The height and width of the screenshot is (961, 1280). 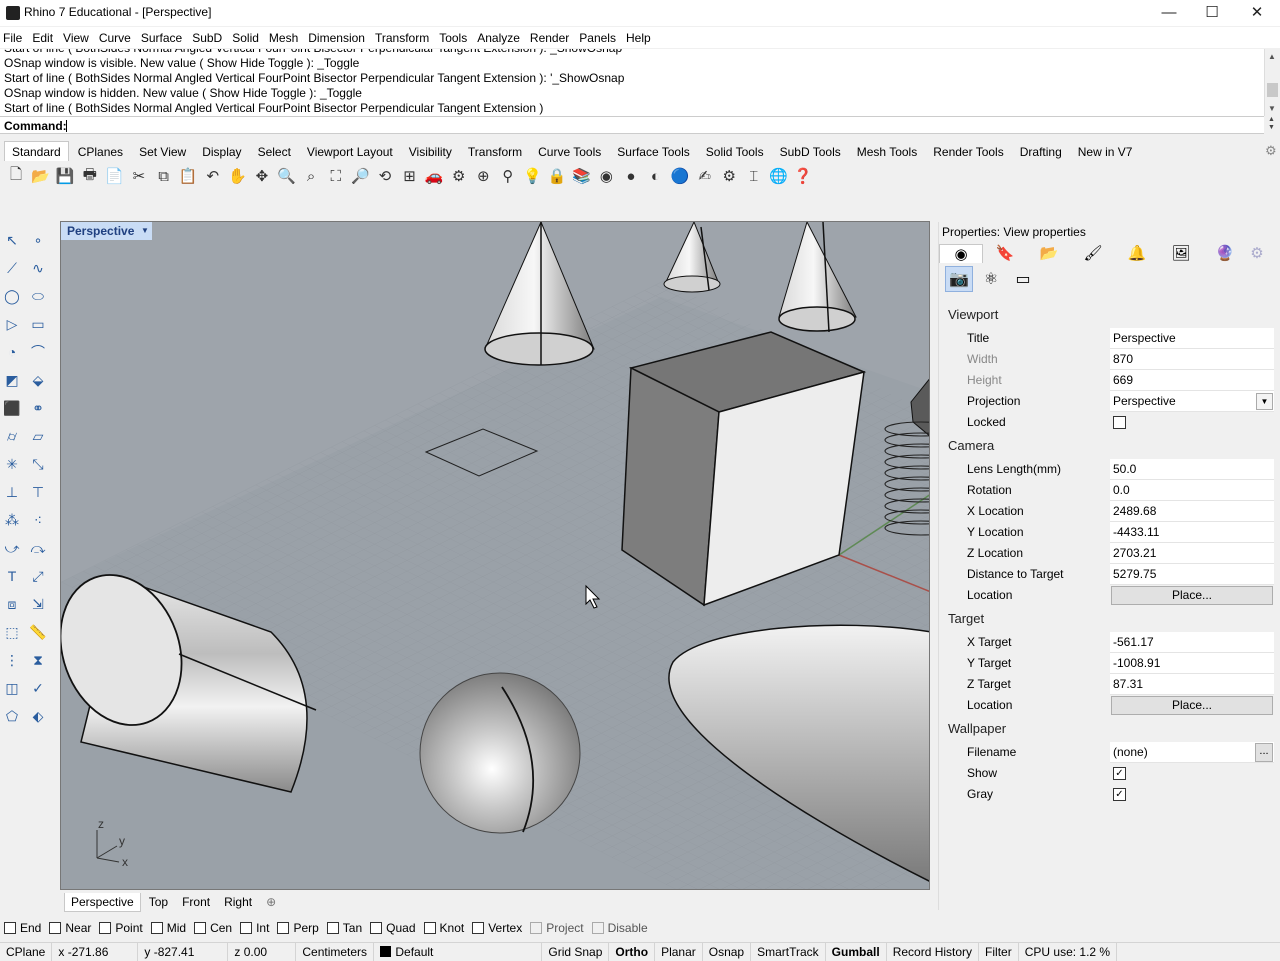 I want to click on surface-icon: ◩, so click(x=12, y=380).